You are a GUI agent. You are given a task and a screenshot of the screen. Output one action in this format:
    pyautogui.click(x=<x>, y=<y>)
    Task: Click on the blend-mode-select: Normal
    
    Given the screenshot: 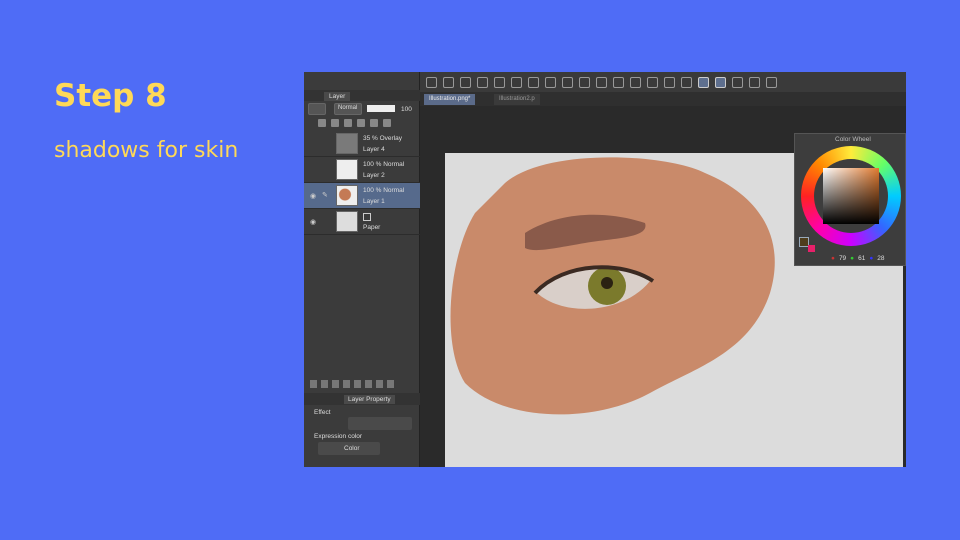 What is the action you would take?
    pyautogui.click(x=348, y=109)
    